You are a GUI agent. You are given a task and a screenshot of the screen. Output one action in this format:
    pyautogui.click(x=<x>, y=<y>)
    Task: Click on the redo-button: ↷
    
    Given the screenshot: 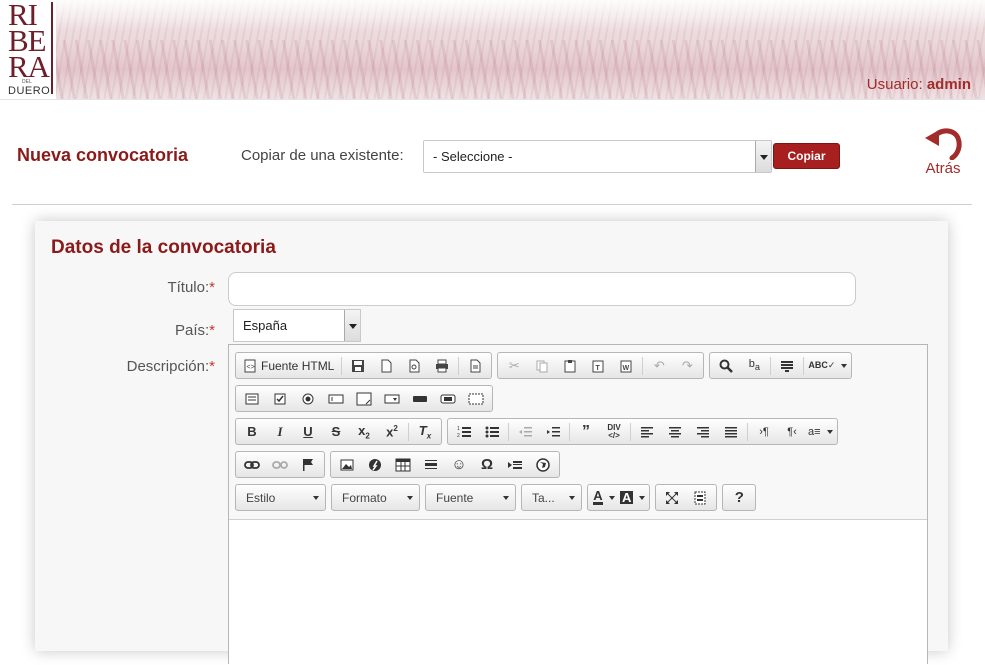 What is the action you would take?
    pyautogui.click(x=687, y=365)
    